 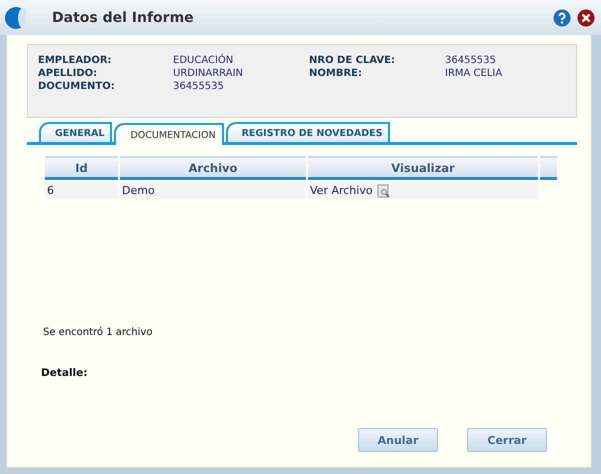 I want to click on field-label: APELLIDO:, so click(x=68, y=73).